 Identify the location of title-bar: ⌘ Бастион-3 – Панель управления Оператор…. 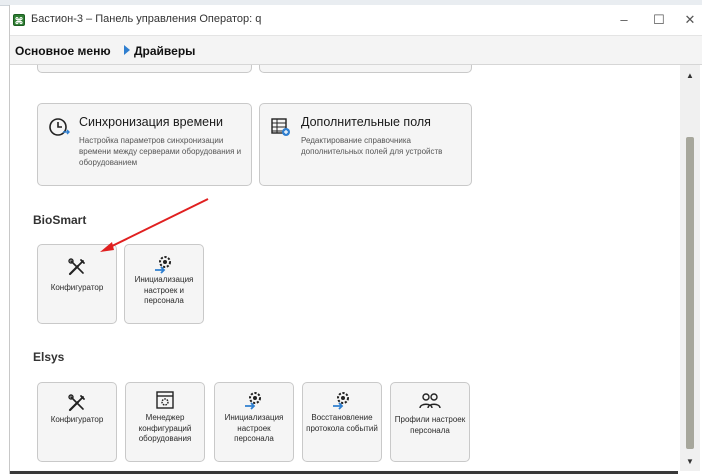
(356, 20).